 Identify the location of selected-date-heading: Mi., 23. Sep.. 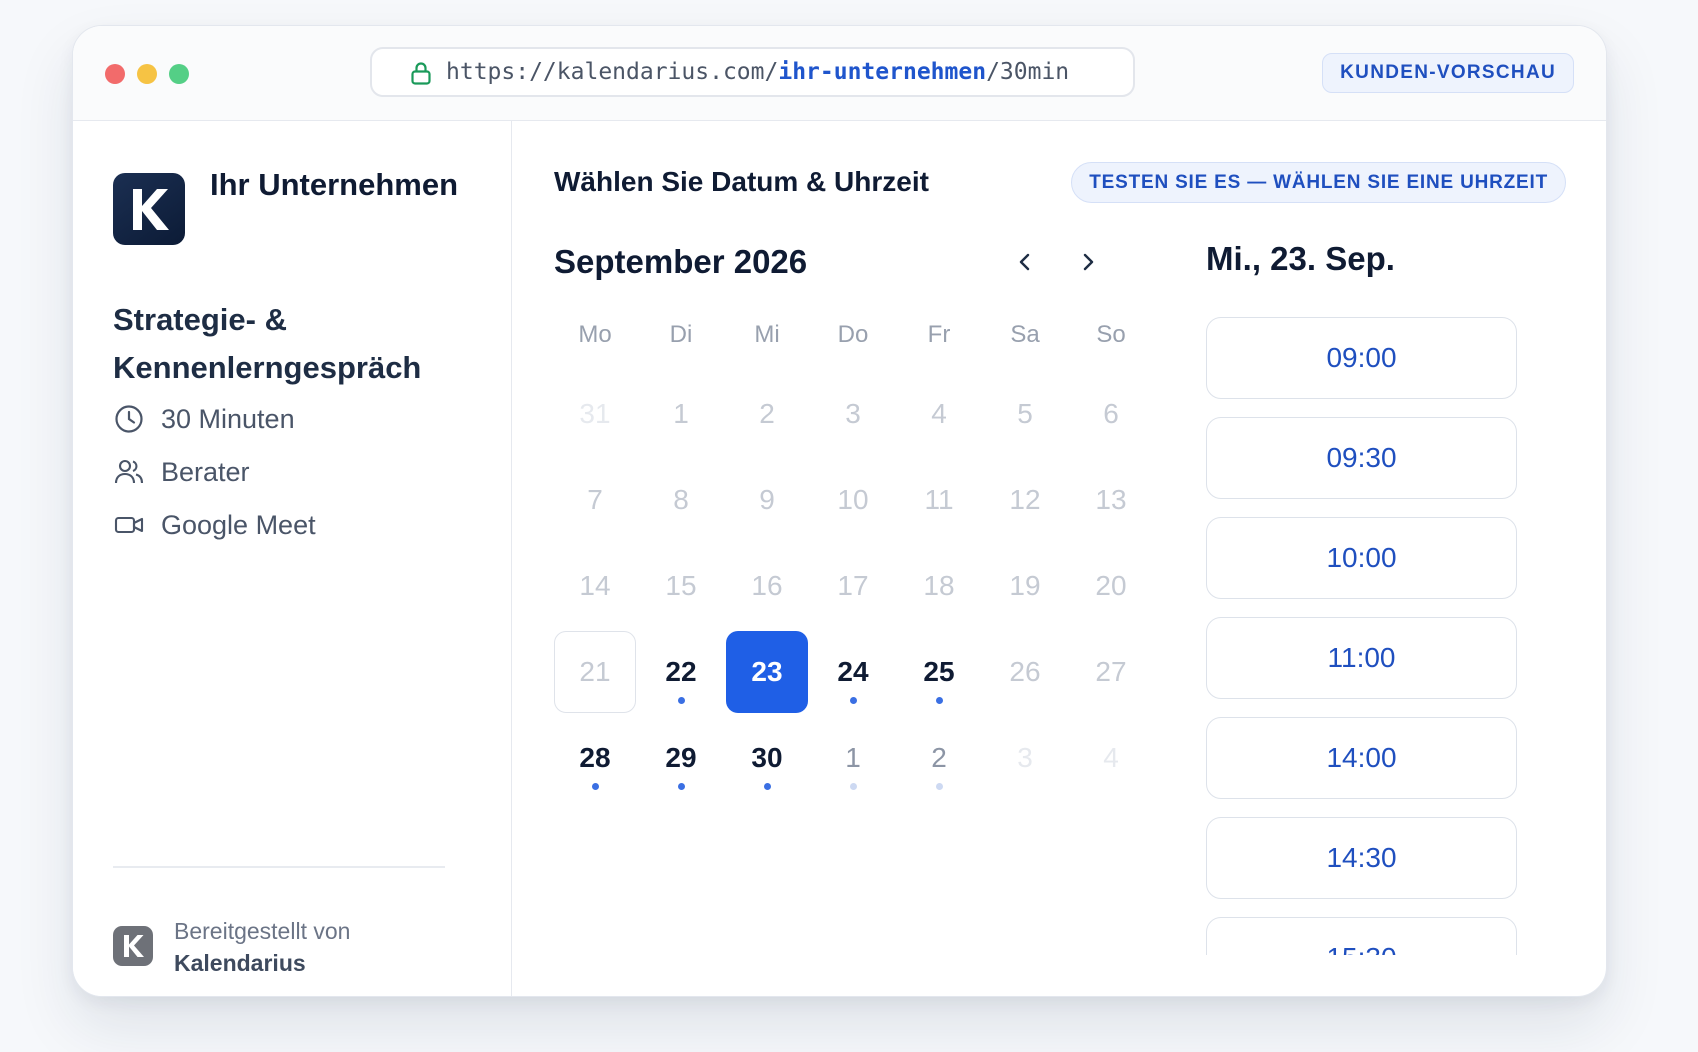
(1300, 258).